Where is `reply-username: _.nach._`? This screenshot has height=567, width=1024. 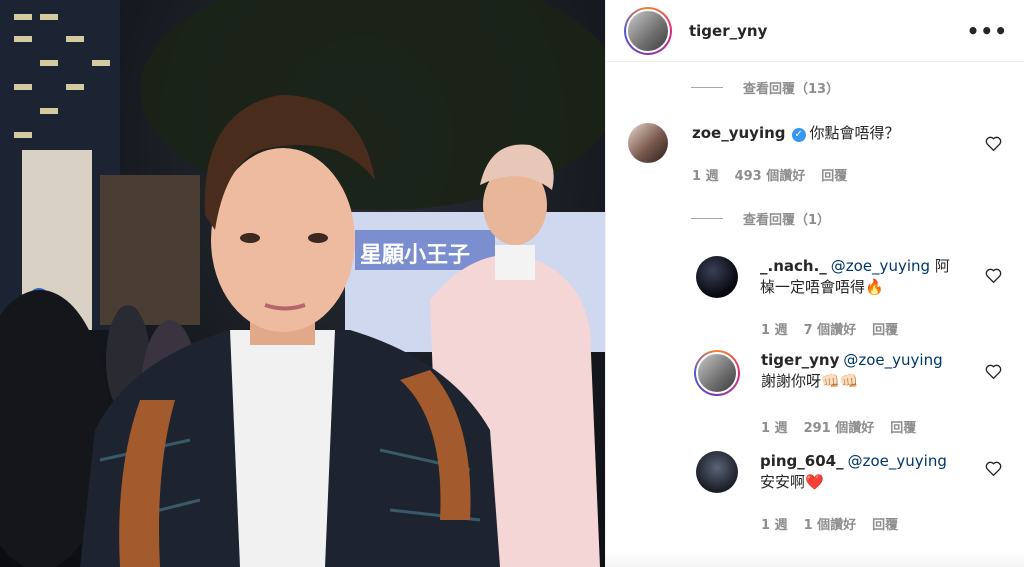
reply-username: _.nach._ is located at coordinates (793, 266).